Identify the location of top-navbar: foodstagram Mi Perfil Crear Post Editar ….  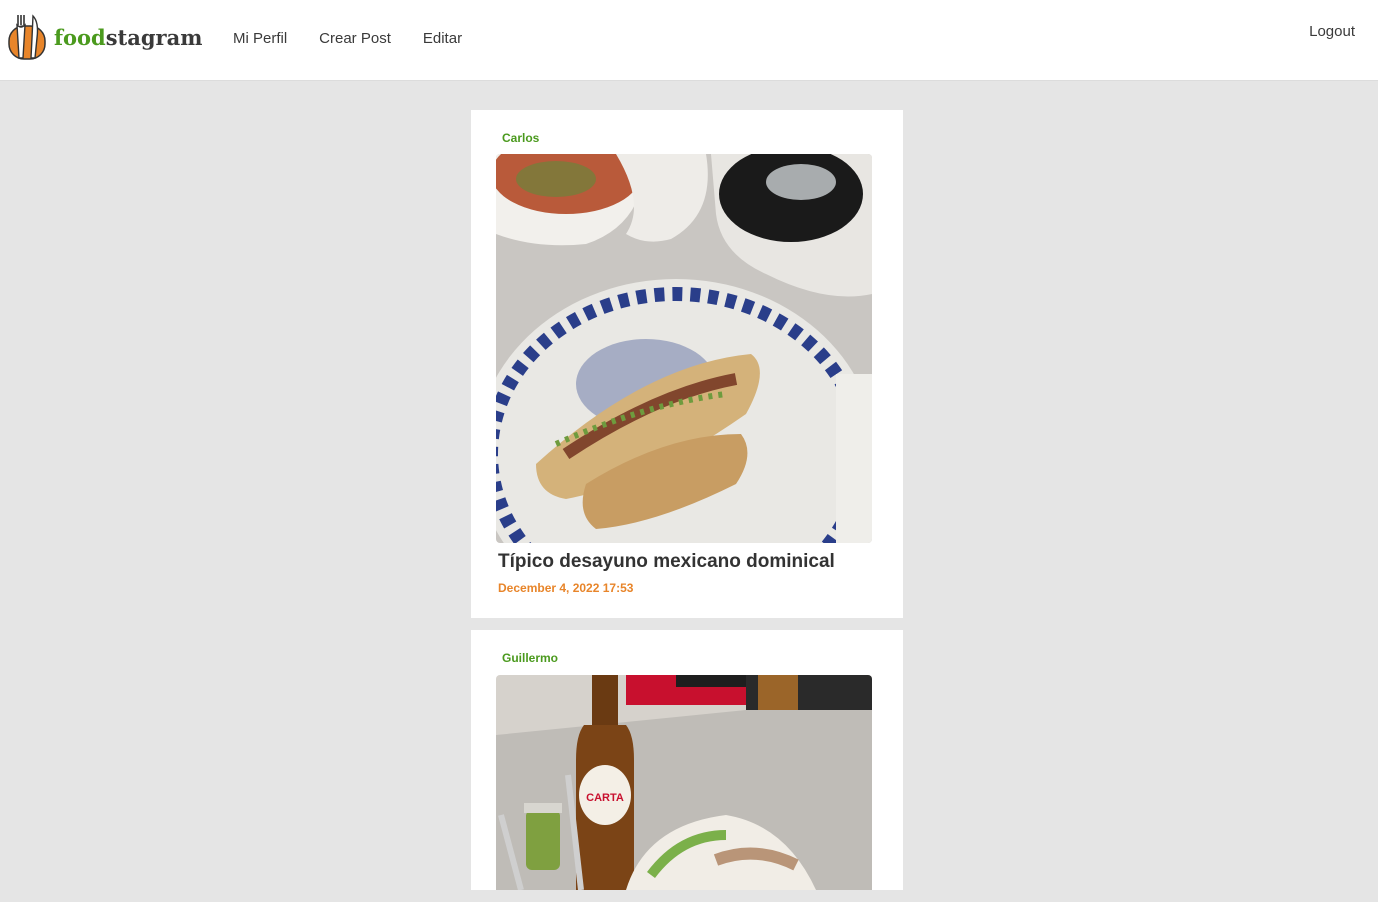
(689, 40).